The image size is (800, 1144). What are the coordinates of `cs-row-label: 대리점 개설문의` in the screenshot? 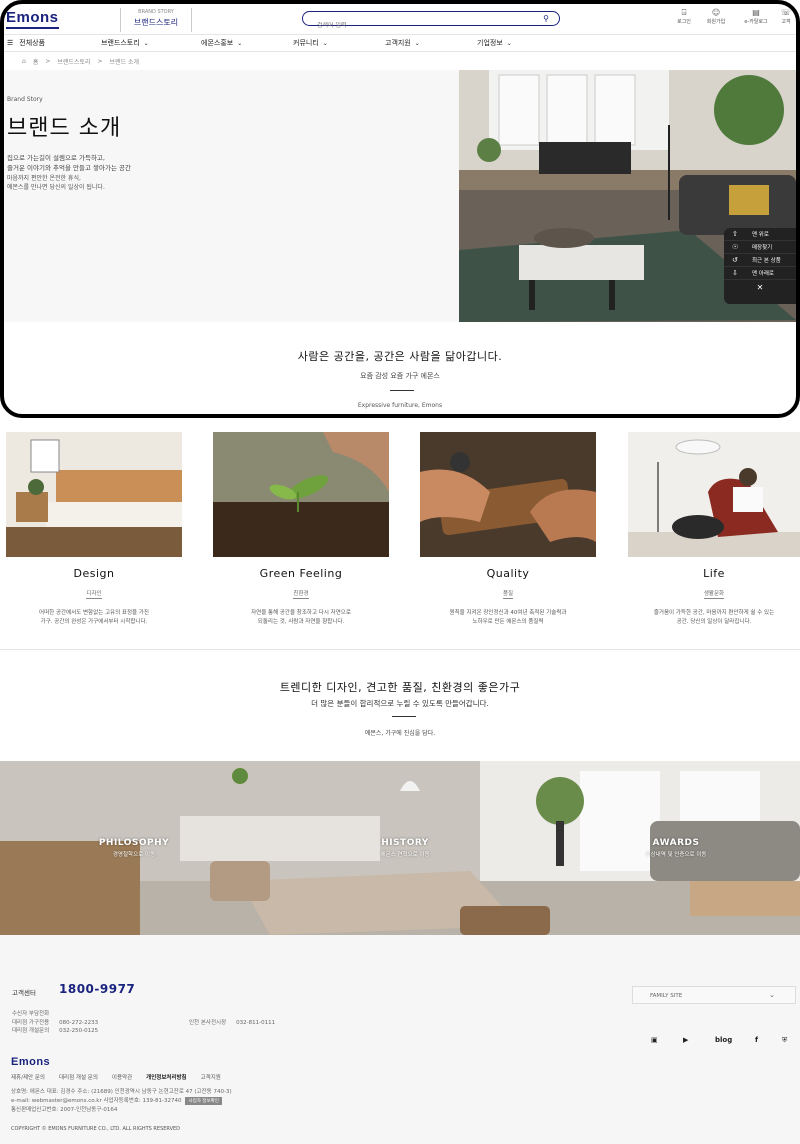 It's located at (31, 1031).